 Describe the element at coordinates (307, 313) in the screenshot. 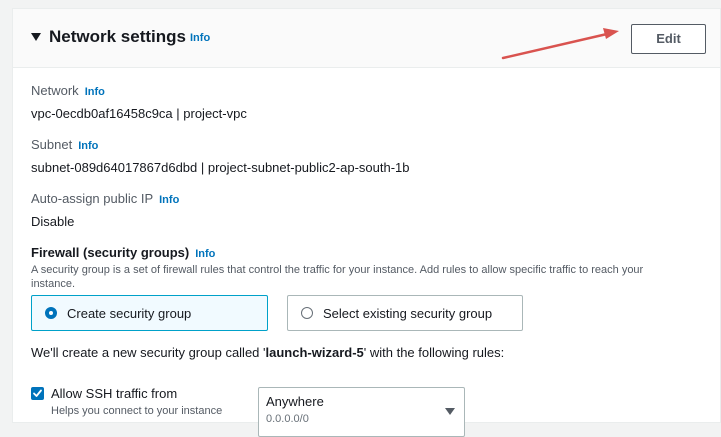

I see `radio-unselected-icon` at that location.